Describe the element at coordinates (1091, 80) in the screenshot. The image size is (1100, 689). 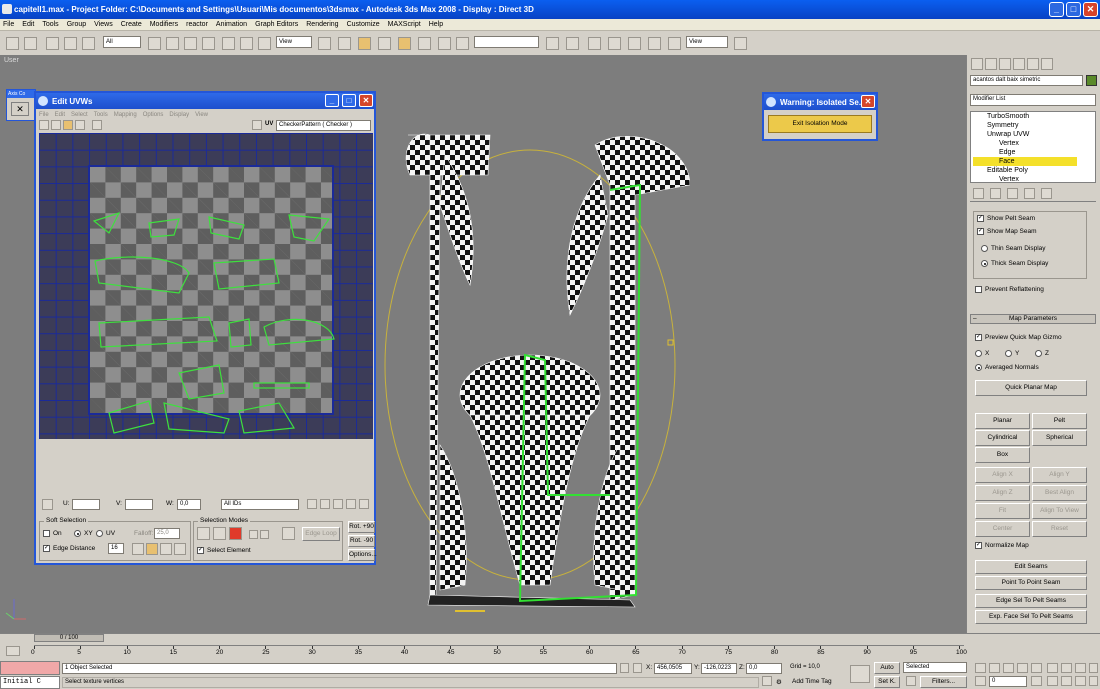
I see `object-color-swatch` at that location.